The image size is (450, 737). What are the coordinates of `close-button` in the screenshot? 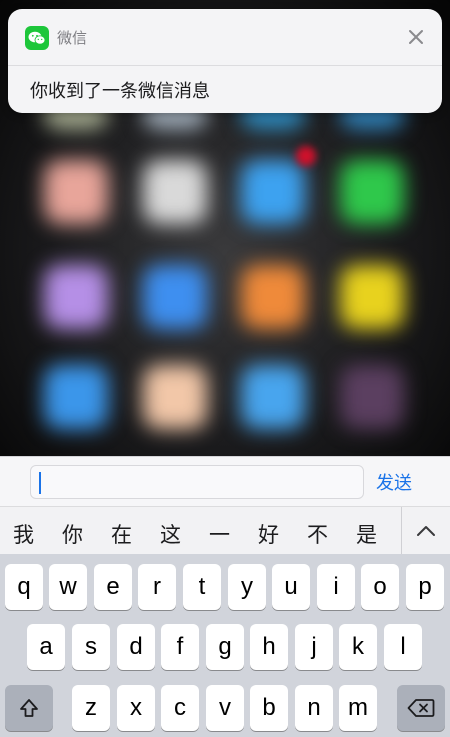 It's located at (416, 37).